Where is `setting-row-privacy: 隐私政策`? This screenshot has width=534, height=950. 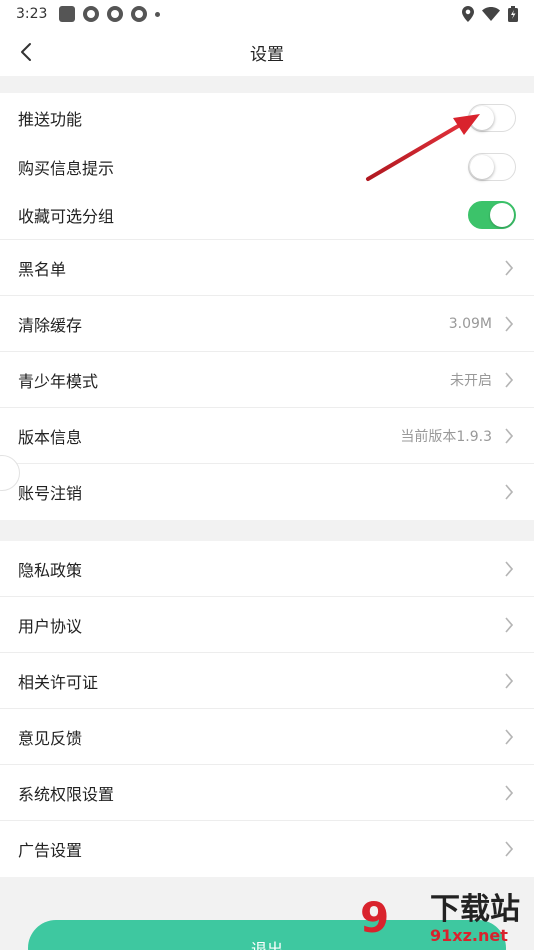
setting-row-privacy: 隐私政策 is located at coordinates (267, 569).